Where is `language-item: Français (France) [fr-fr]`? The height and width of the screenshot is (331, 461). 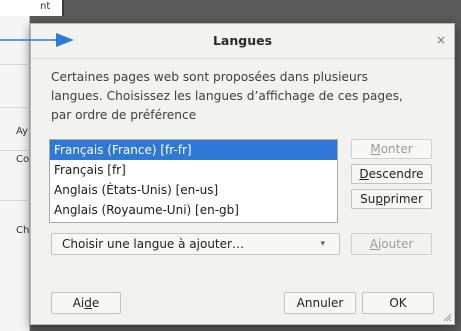 language-item: Français (France) [fr-fr] is located at coordinates (193, 150).